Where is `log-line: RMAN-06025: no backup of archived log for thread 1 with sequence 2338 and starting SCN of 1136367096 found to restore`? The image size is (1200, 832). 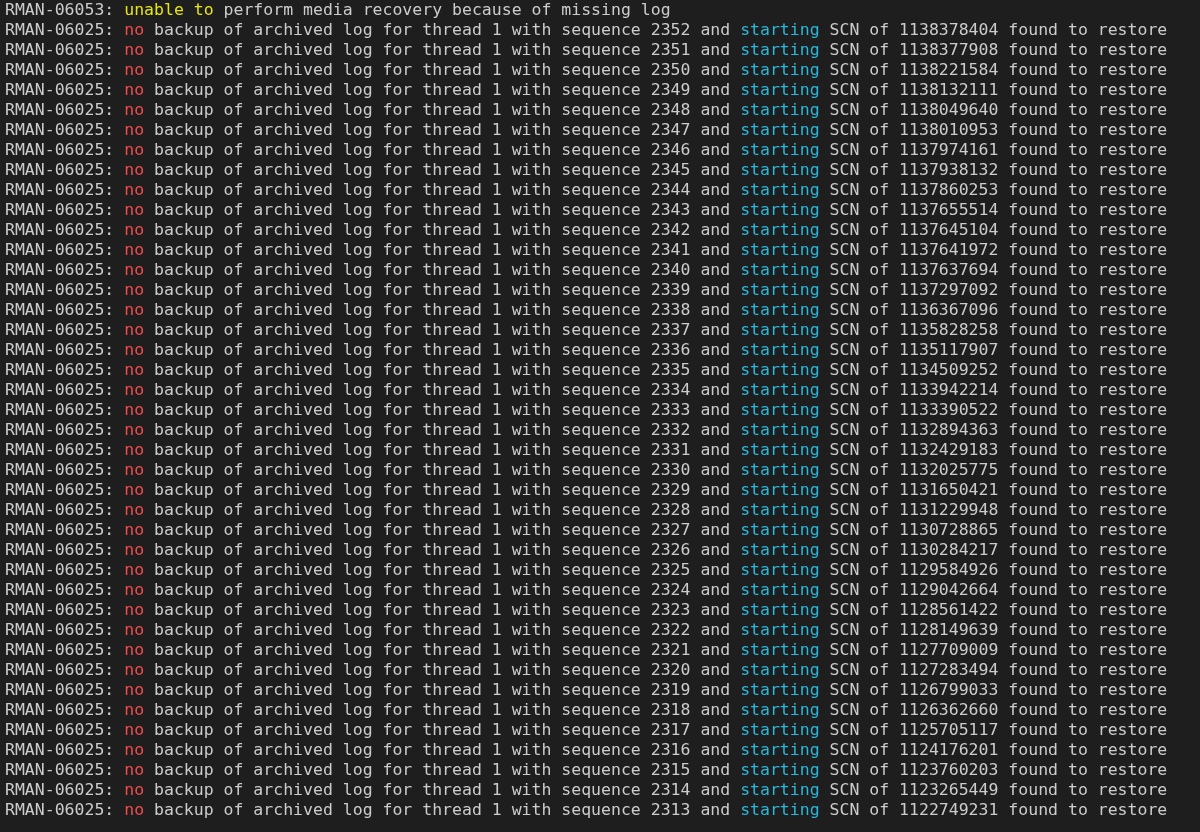
log-line: RMAN-06025: no backup of archived log for thread 1 with sequence 2338 and starting SCN of 1136367096 found to restore is located at coordinates (586, 310).